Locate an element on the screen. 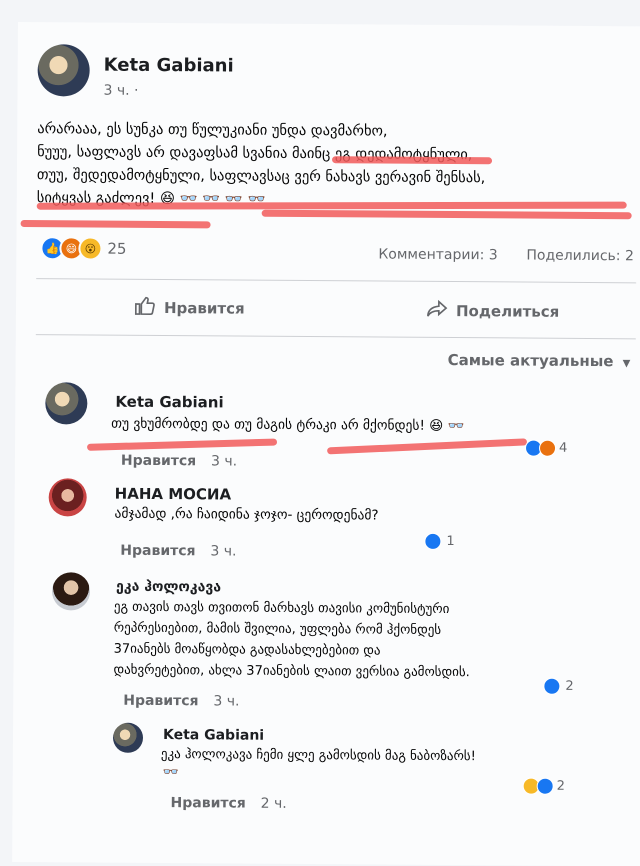  share-button-label: Поделиться is located at coordinates (507, 311).